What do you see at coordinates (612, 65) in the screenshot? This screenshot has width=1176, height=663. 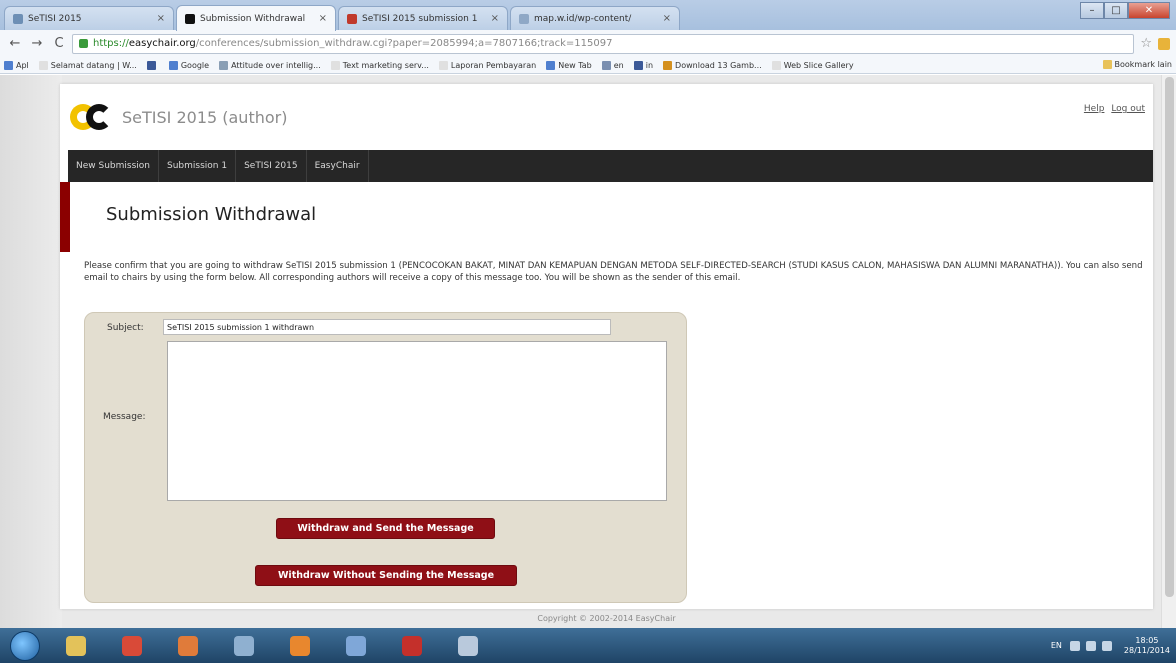 I see `bookmark-item: en` at bounding box center [612, 65].